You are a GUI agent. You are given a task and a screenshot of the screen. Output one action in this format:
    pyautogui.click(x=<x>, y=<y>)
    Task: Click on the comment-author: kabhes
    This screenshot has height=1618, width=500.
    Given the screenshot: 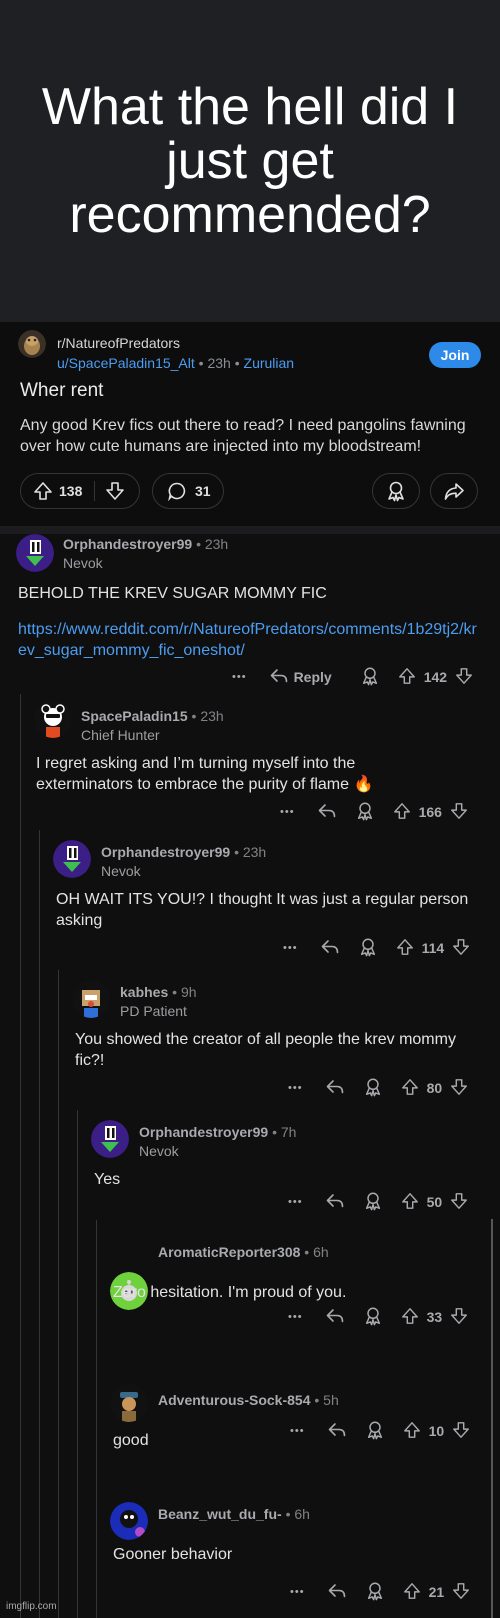 What is the action you would take?
    pyautogui.click(x=144, y=992)
    